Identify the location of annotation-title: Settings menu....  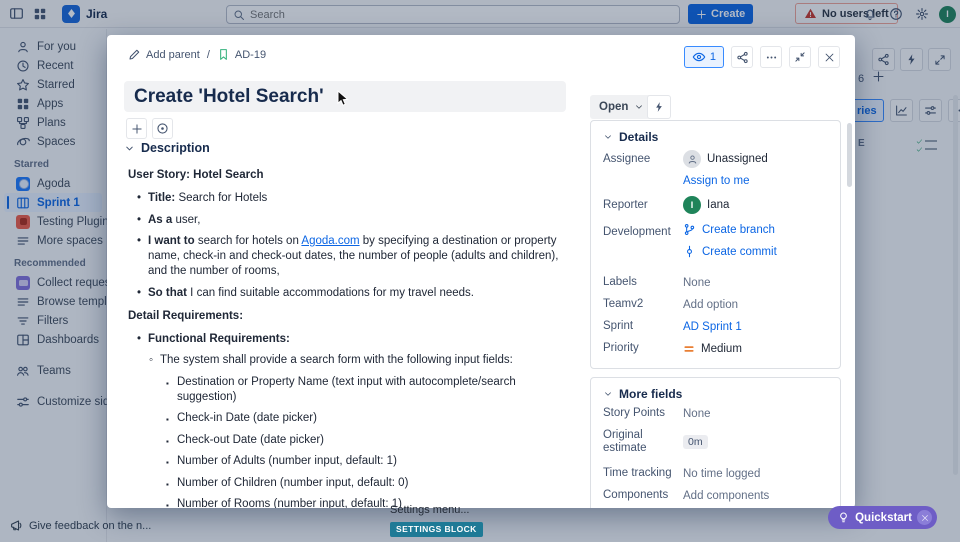
(430, 510).